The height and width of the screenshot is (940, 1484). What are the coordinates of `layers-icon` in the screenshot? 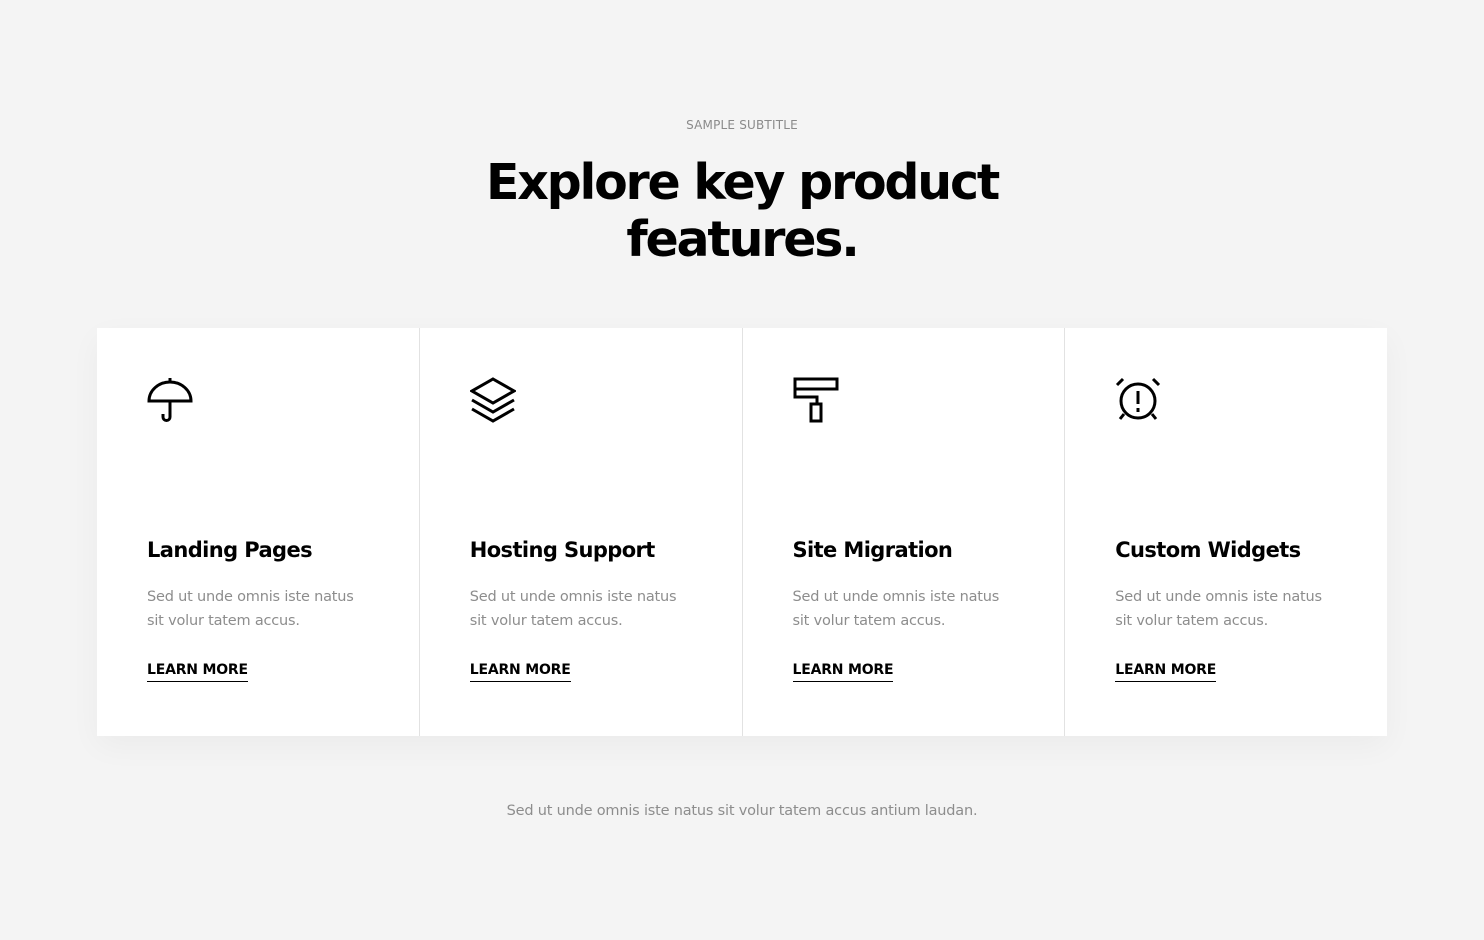 It's located at (492, 400).